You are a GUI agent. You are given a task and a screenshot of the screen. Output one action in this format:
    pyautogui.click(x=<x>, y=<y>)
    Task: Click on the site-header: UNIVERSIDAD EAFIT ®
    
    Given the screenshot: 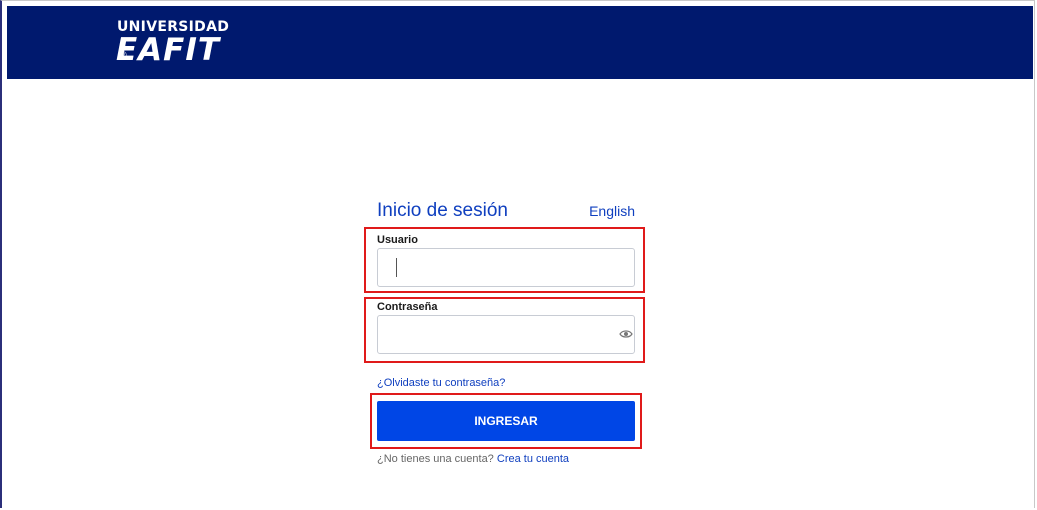 What is the action you would take?
    pyautogui.click(x=520, y=42)
    